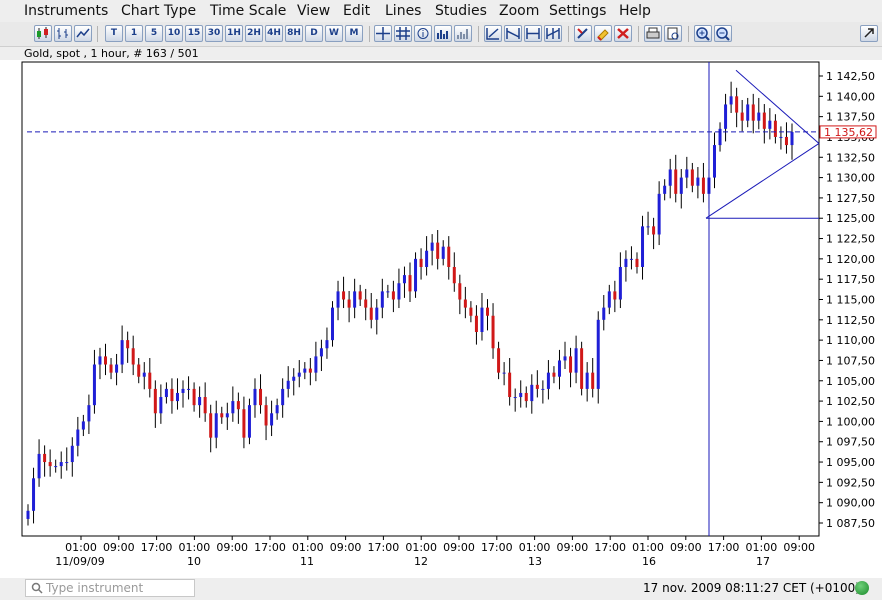  I want to click on detach-icon, so click(869, 33).